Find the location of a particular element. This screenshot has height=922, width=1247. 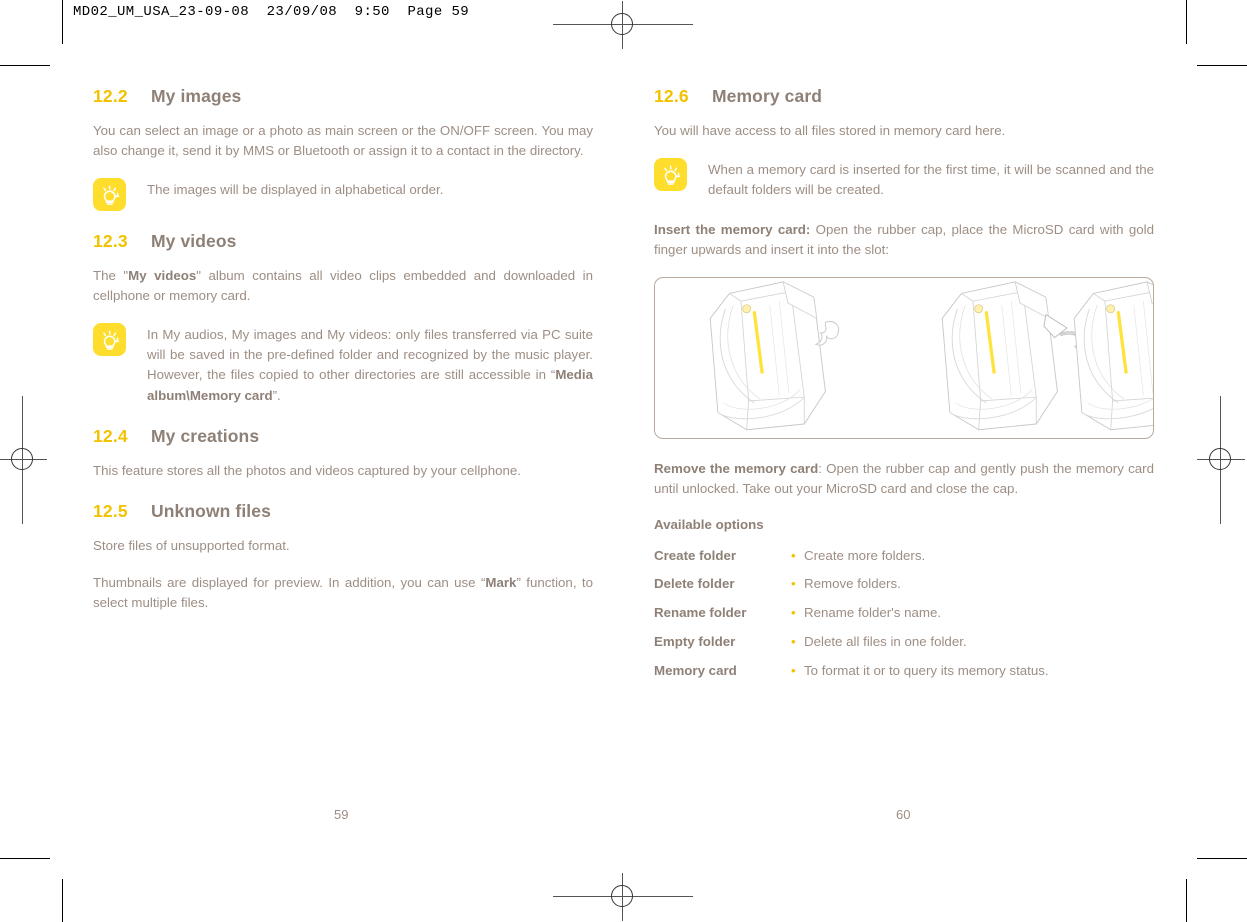

option-name: Create folder is located at coordinates (695, 555).